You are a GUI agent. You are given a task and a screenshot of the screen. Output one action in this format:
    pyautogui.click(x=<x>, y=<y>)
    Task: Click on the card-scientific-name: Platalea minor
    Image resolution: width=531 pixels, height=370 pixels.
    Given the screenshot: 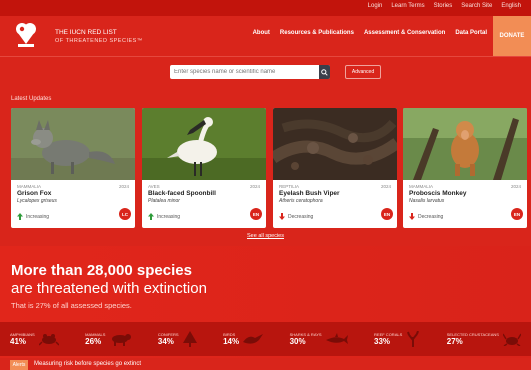 What is the action you would take?
    pyautogui.click(x=164, y=201)
    